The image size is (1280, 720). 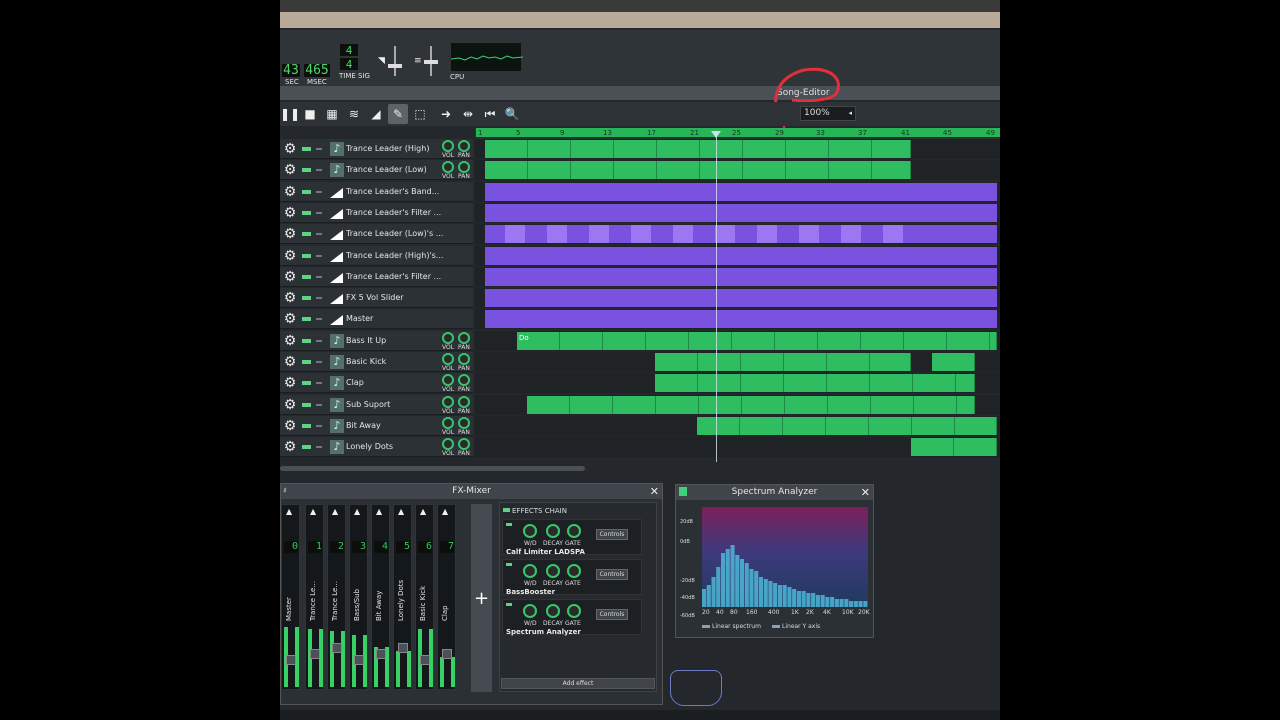 What do you see at coordinates (398, 114) in the screenshot?
I see `draw-mode-icon: ✎` at bounding box center [398, 114].